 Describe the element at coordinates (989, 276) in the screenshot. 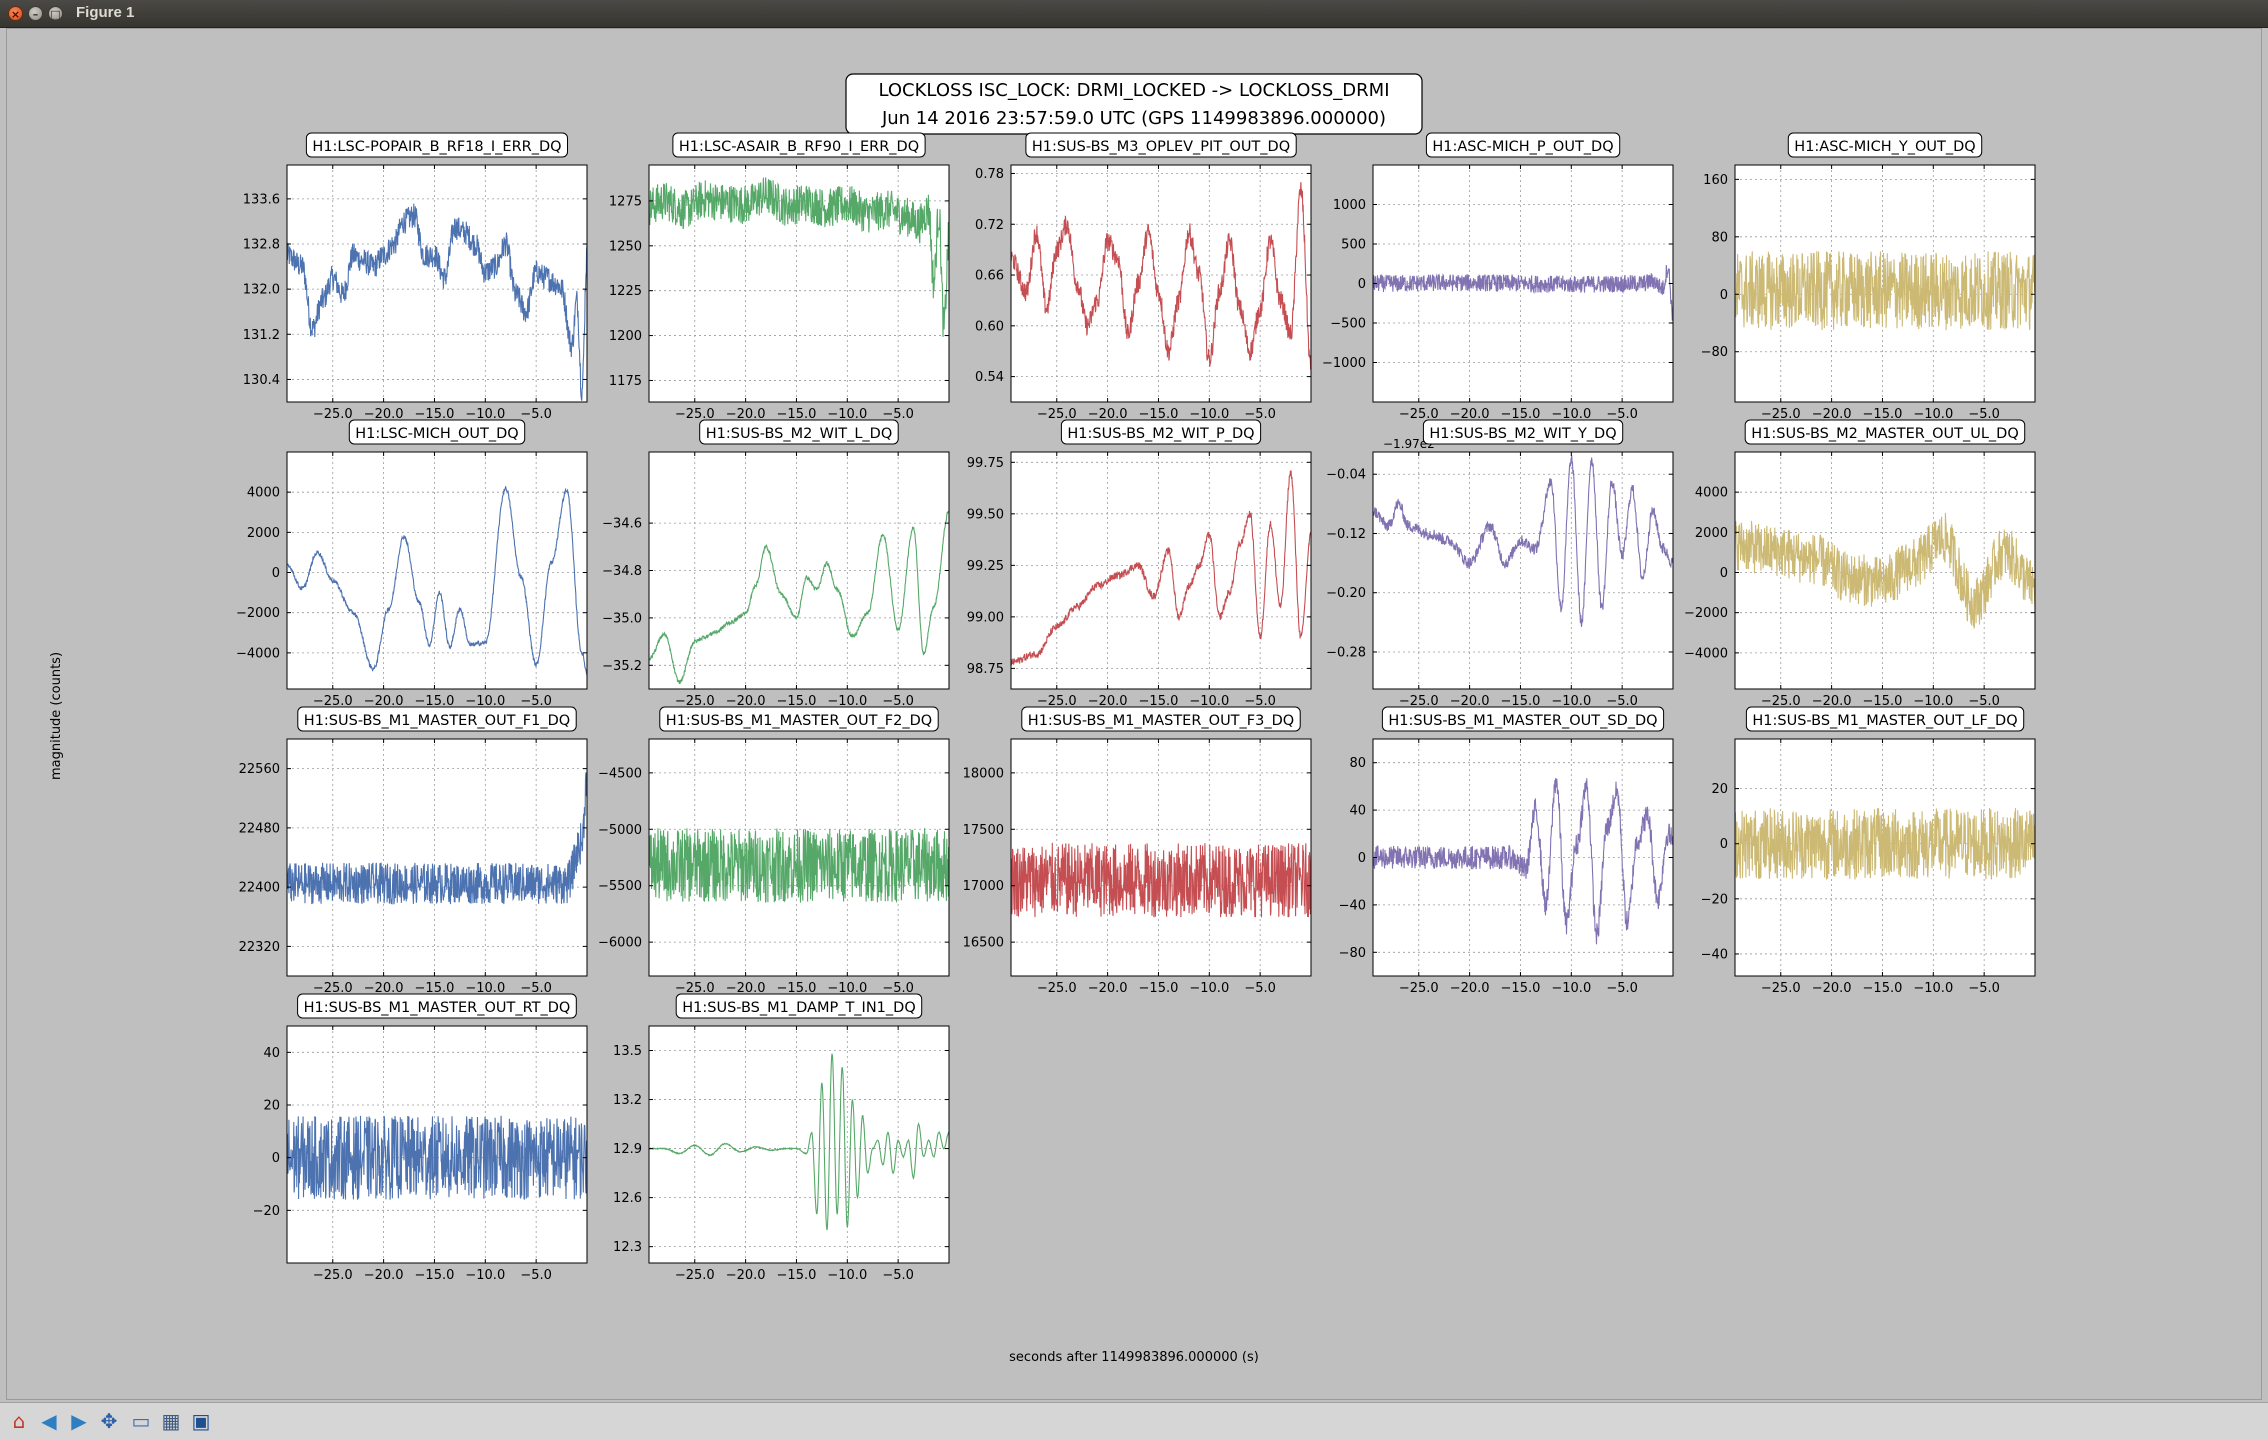

I see `y-tick-label: 0.66` at that location.